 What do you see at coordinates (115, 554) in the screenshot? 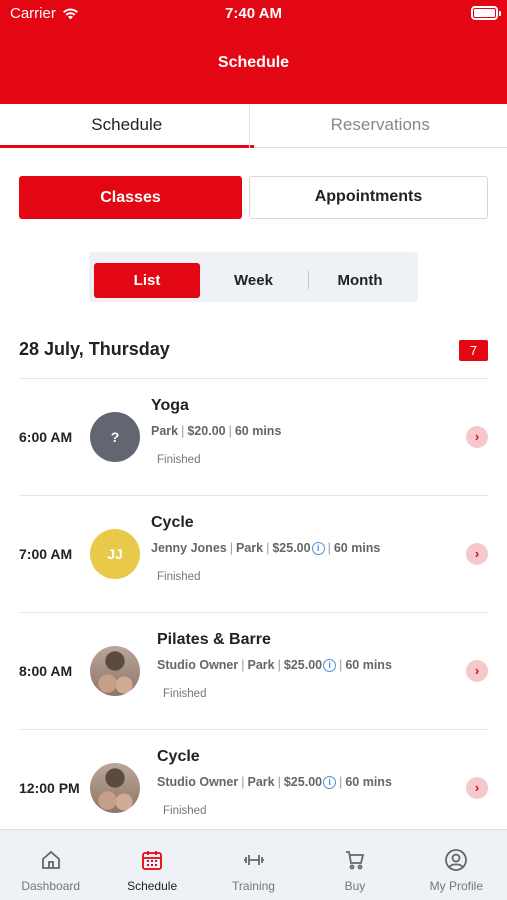
I see `avatar: JJ` at bounding box center [115, 554].